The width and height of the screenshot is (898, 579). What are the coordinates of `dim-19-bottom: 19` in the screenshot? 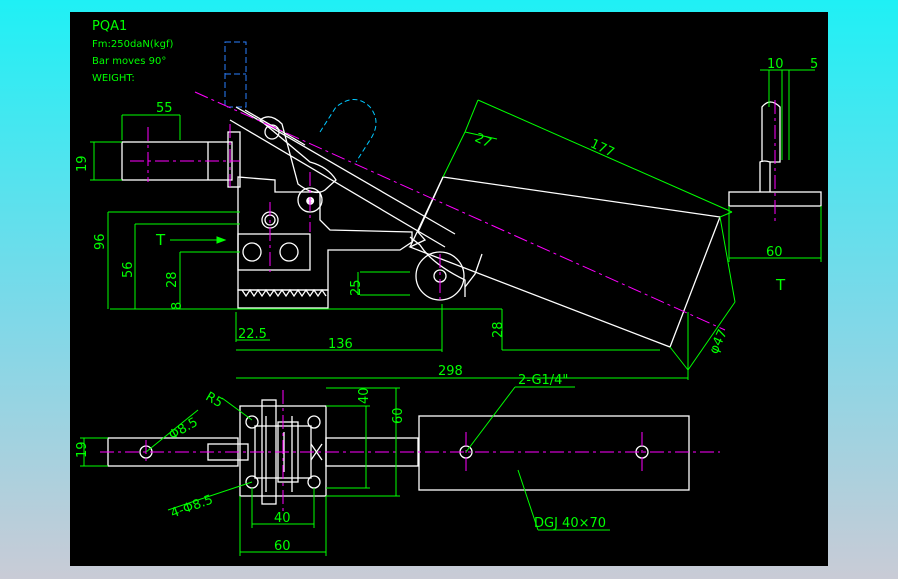 It's located at (82, 449).